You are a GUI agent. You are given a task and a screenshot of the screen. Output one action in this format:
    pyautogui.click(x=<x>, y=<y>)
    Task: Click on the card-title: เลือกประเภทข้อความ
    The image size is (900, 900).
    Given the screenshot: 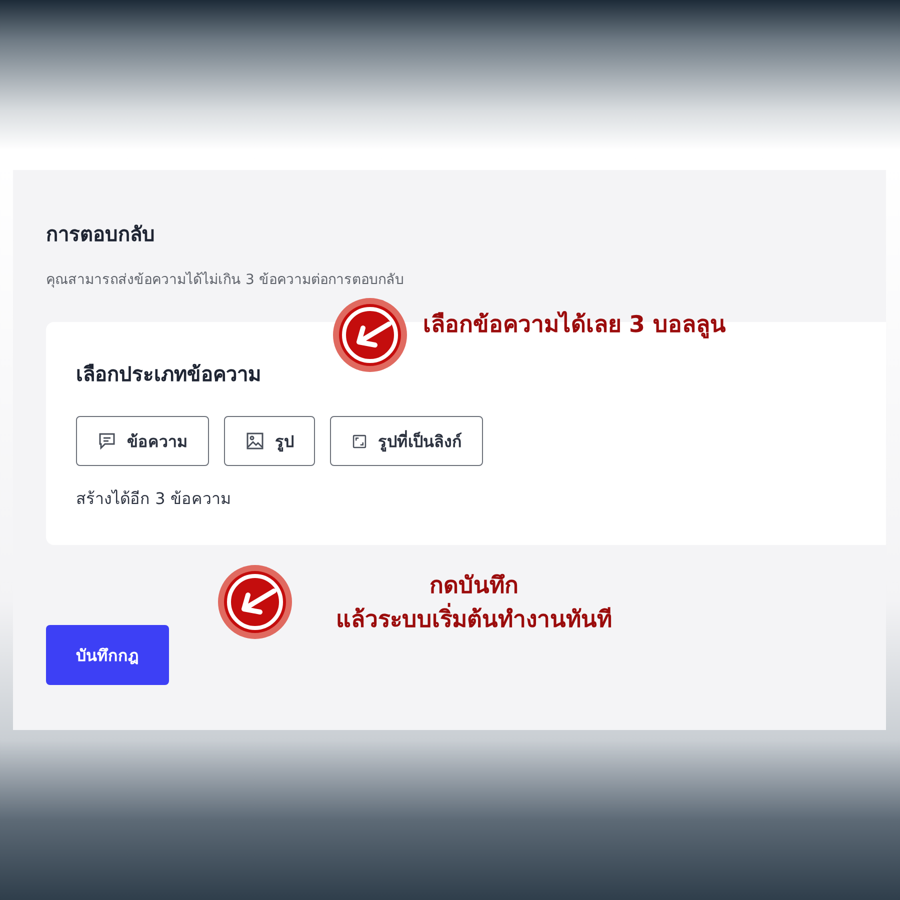 What is the action you would take?
    pyautogui.click(x=169, y=374)
    